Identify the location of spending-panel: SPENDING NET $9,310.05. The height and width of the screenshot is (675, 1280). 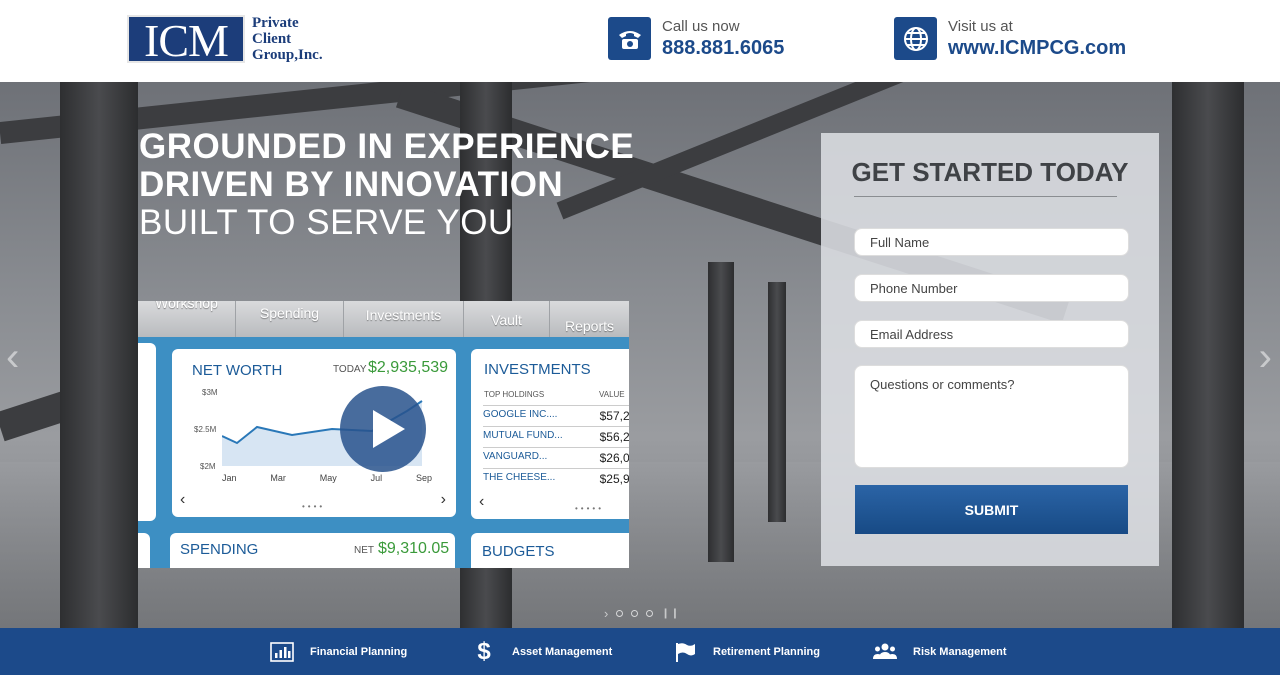
(312, 550).